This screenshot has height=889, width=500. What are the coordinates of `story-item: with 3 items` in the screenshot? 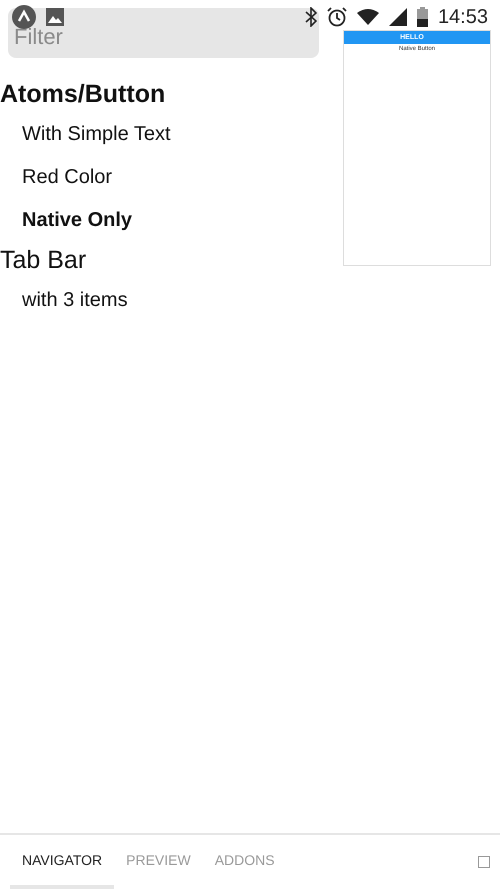 It's located at (159, 300).